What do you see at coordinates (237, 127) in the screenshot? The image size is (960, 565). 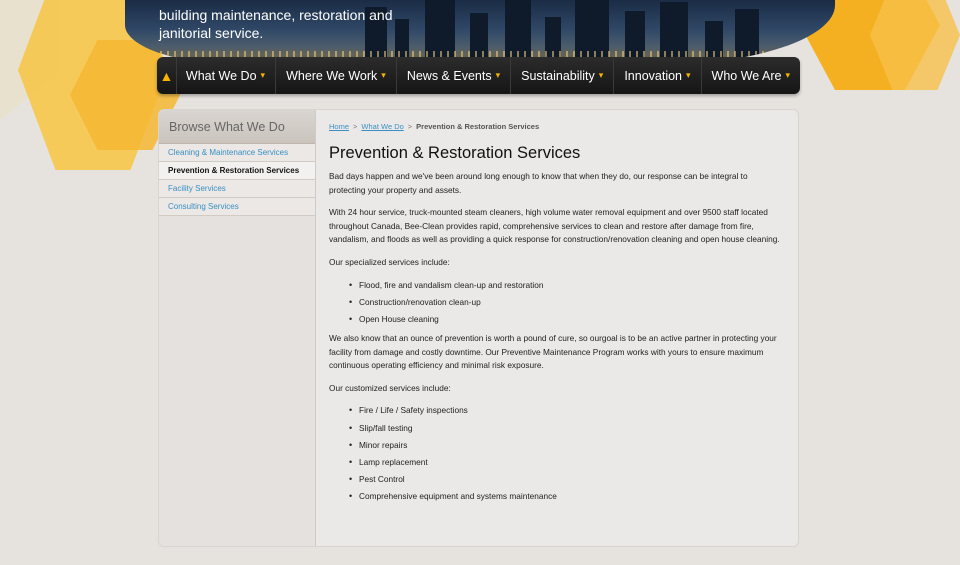 I see `sidebar-title: Browse What We Do` at bounding box center [237, 127].